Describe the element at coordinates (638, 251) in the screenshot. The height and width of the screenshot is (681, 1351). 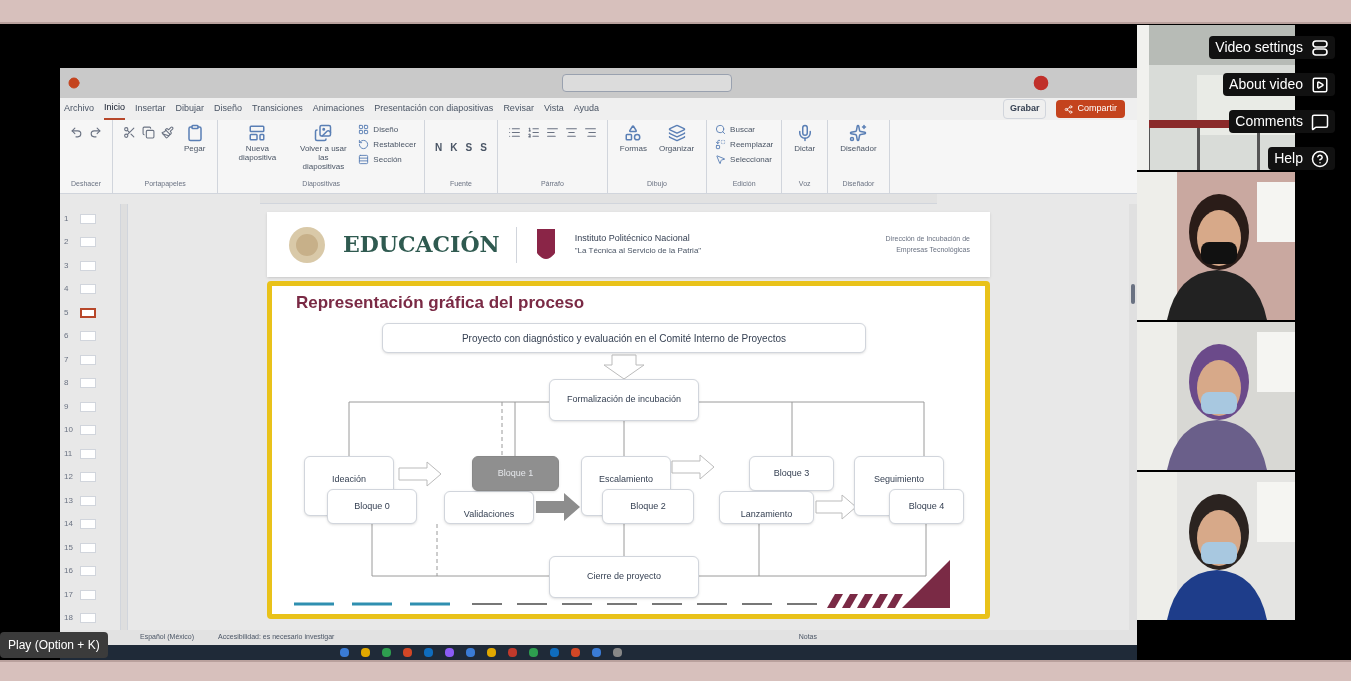
I see `institute-motto: "La Técnica al Servicio de la Patria"` at that location.